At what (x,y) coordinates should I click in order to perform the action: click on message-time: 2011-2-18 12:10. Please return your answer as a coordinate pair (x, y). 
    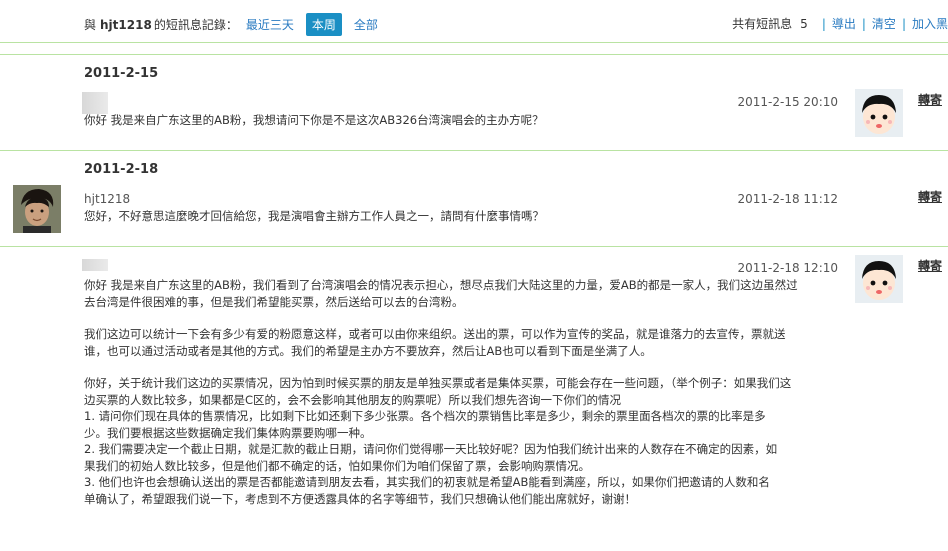
    Looking at the image, I should click on (788, 268).